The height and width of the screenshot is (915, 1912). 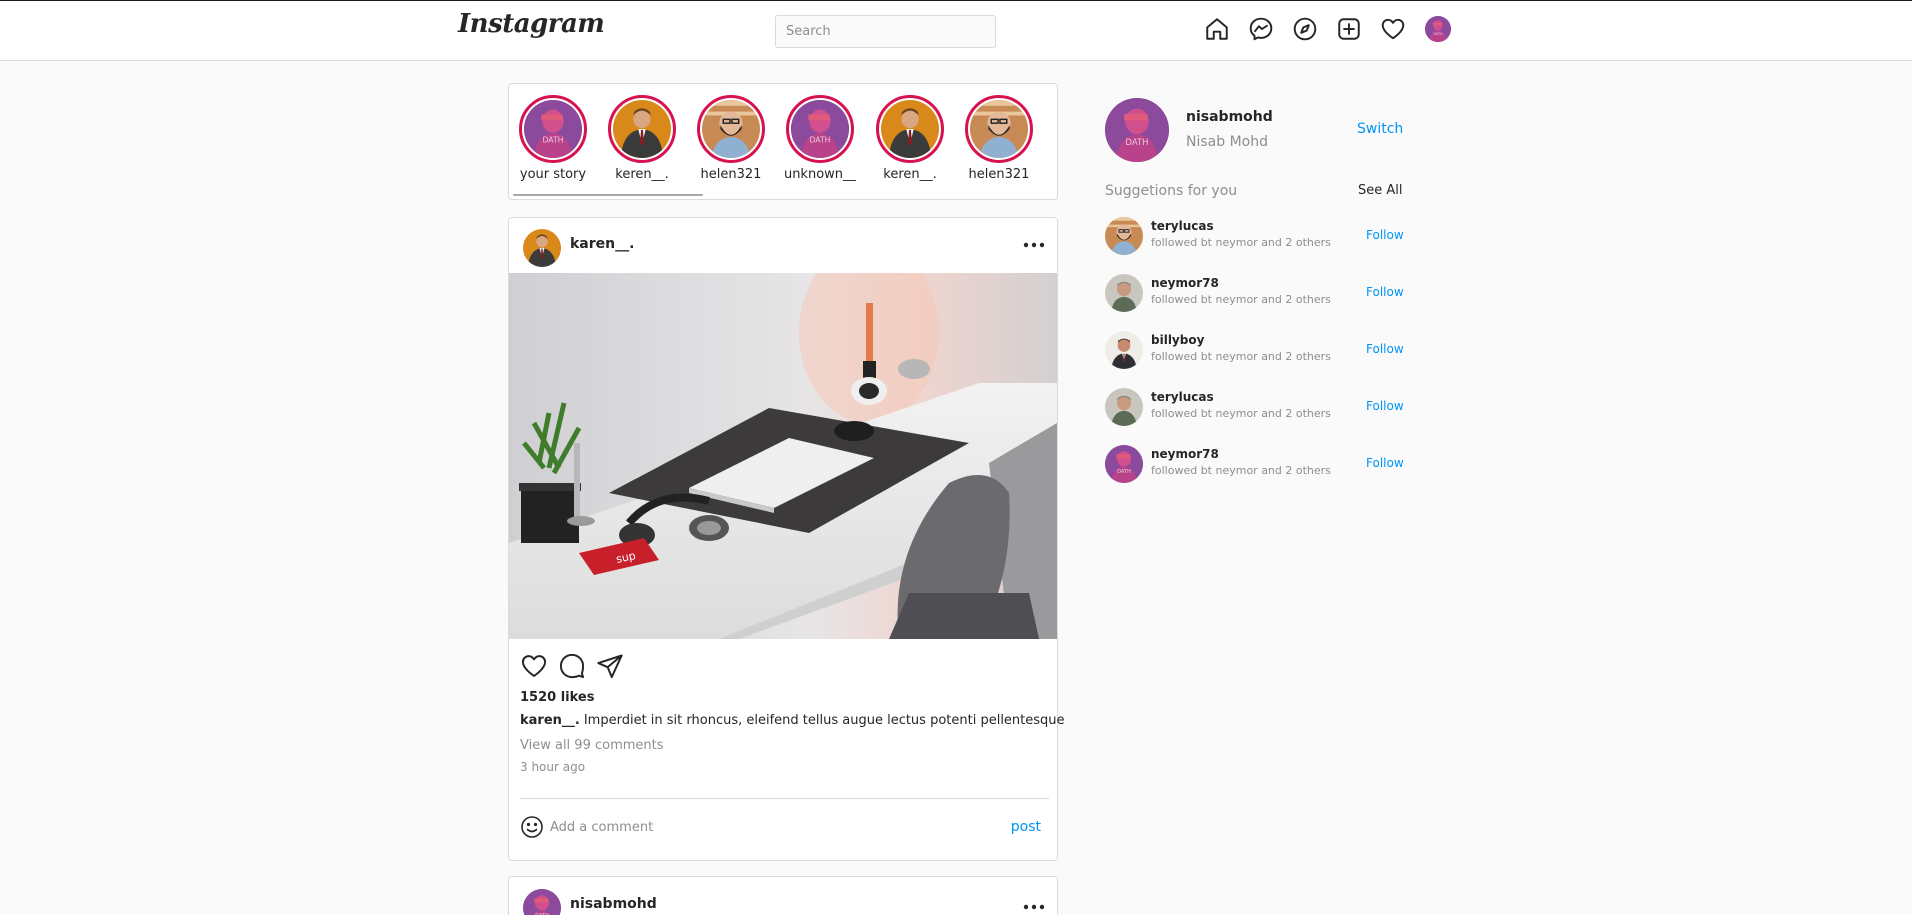 What do you see at coordinates (885, 31) in the screenshot?
I see `search-input` at bounding box center [885, 31].